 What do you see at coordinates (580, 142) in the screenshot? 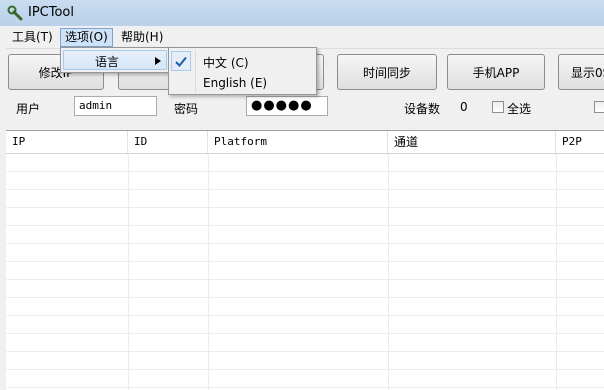
I see `column-header-p2p: P2P` at bounding box center [580, 142].